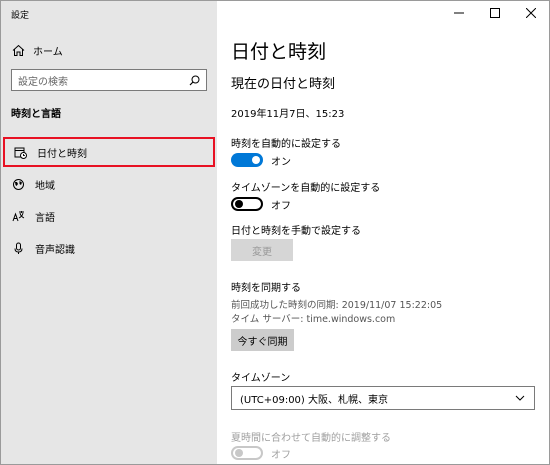 The height and width of the screenshot is (465, 550). I want to click on section-heading: 現在の日付と時刻, so click(283, 84).